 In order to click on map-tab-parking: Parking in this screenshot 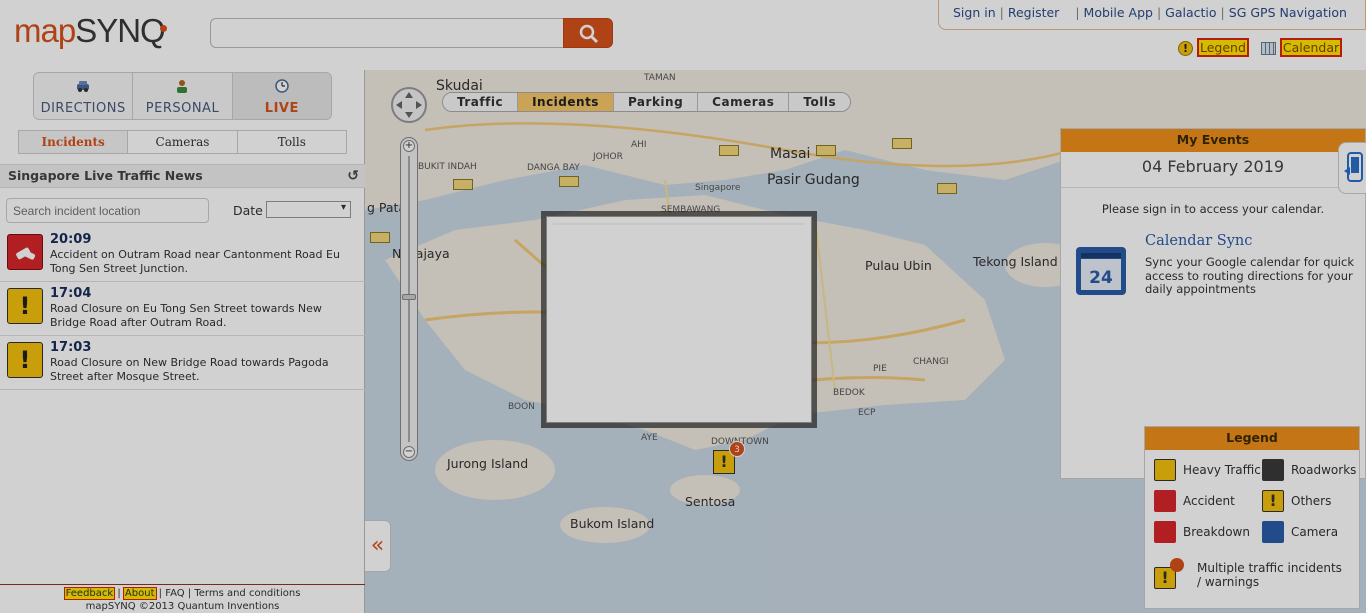, I will do `click(656, 102)`.